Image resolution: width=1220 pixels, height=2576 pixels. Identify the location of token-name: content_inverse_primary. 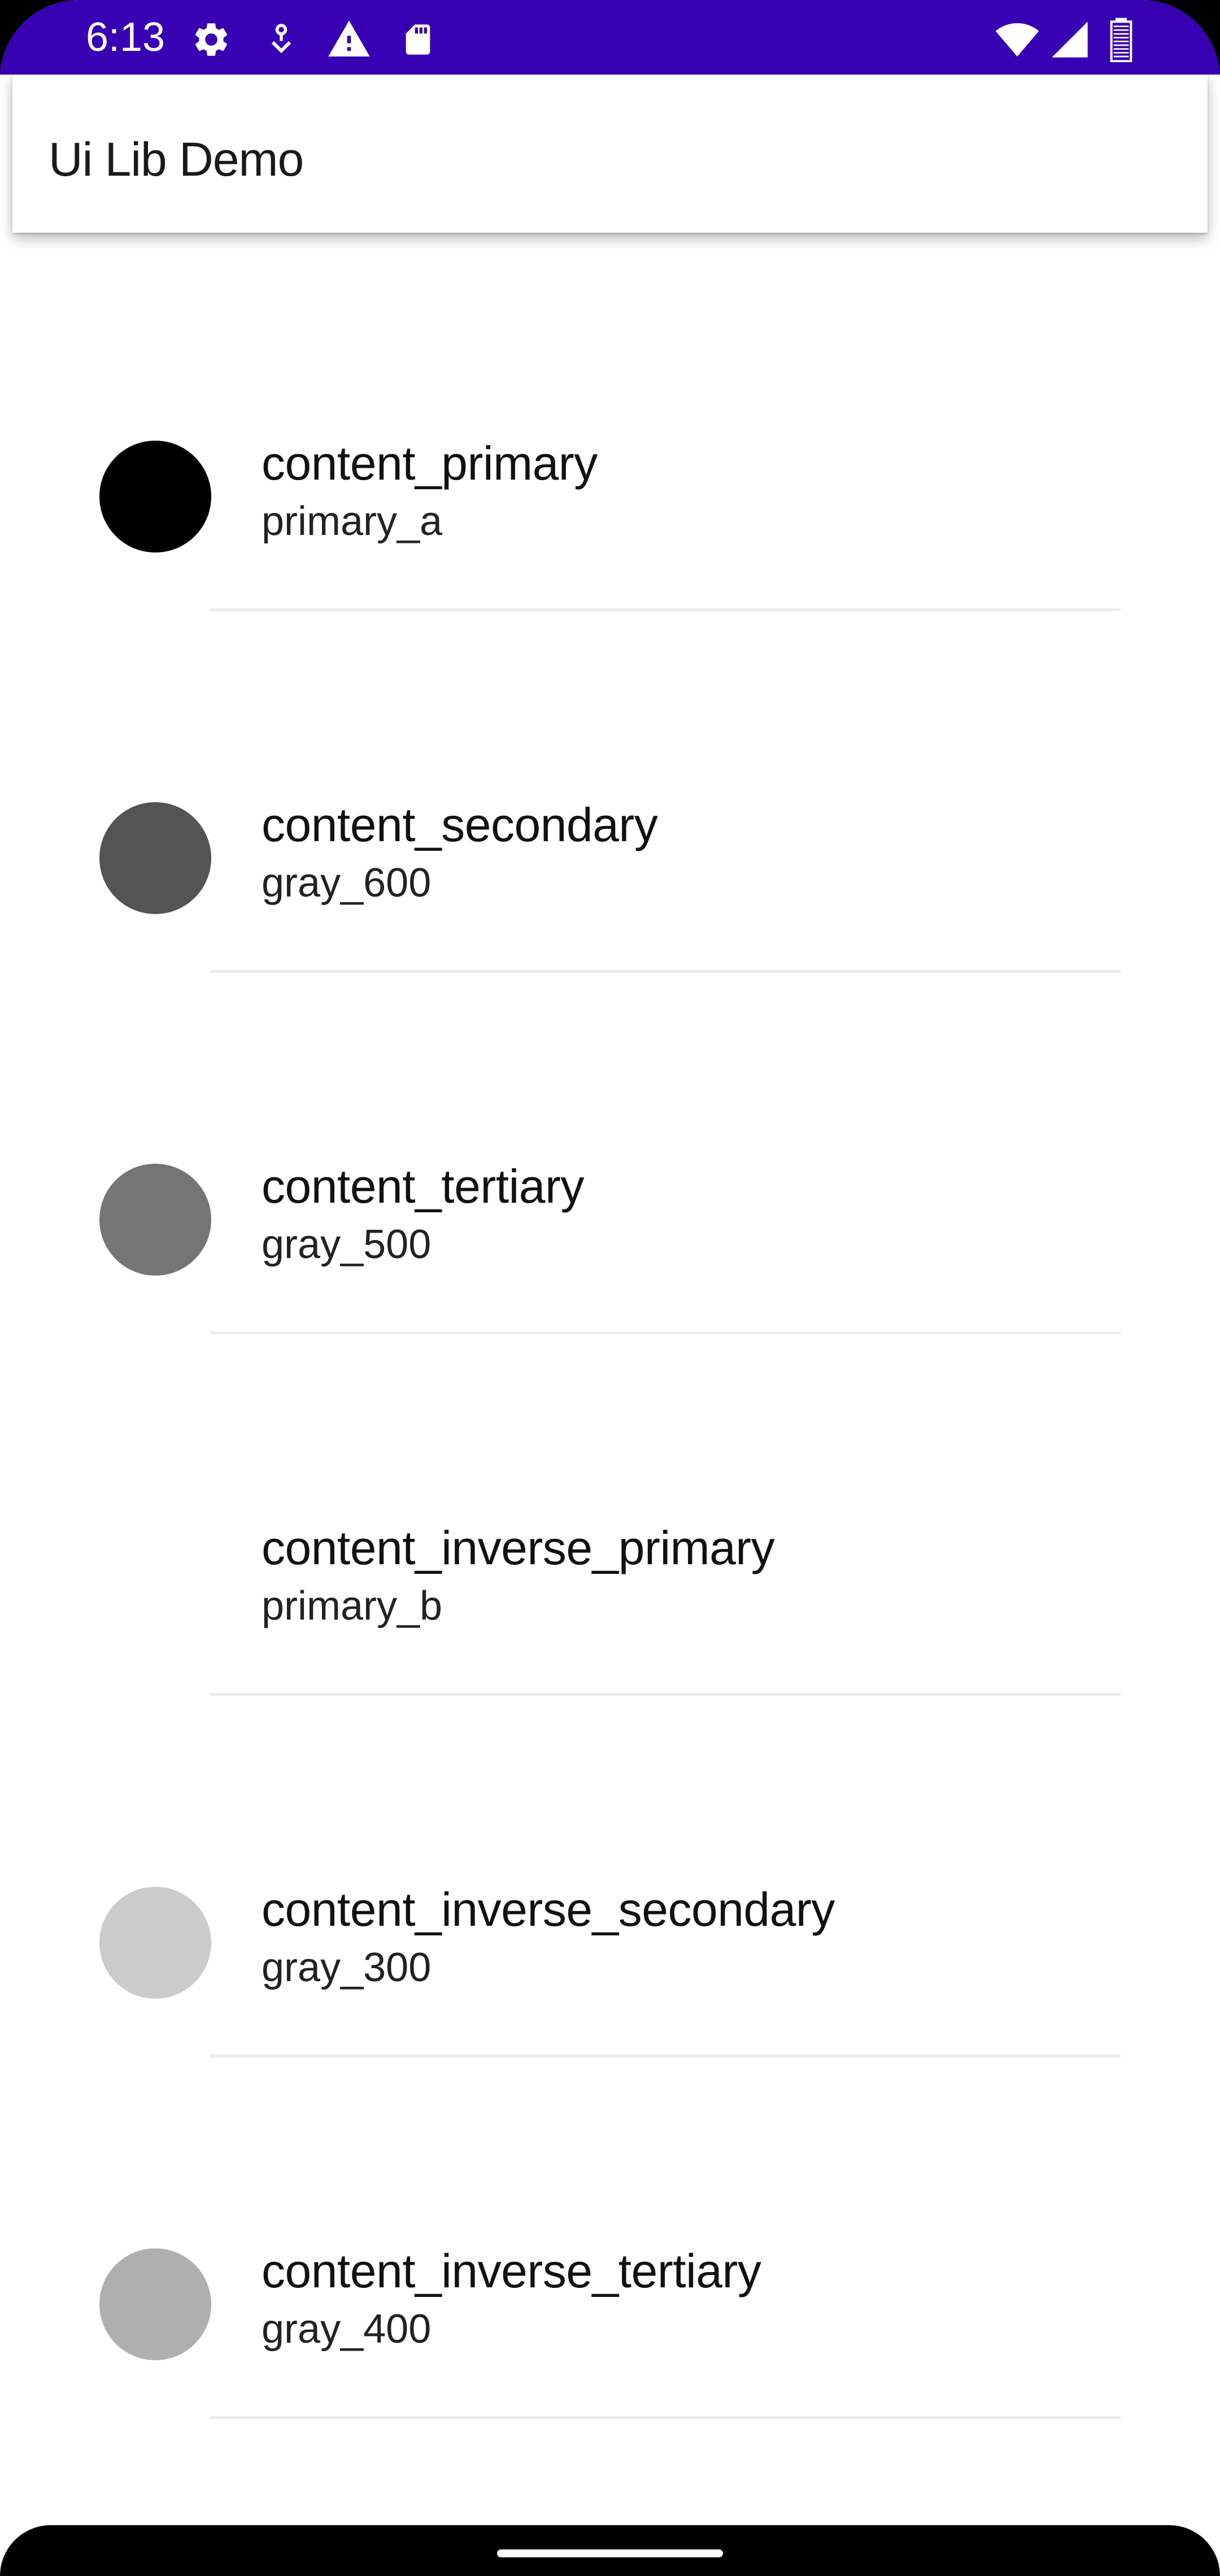
(518, 1547).